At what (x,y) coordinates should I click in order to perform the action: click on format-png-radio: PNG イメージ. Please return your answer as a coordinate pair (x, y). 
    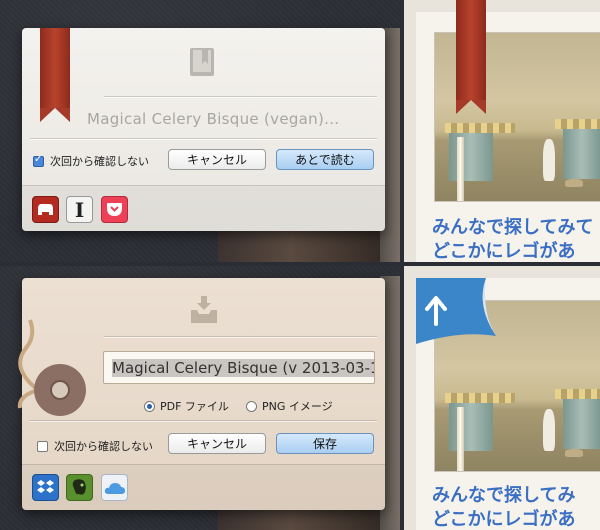
    Looking at the image, I should click on (289, 406).